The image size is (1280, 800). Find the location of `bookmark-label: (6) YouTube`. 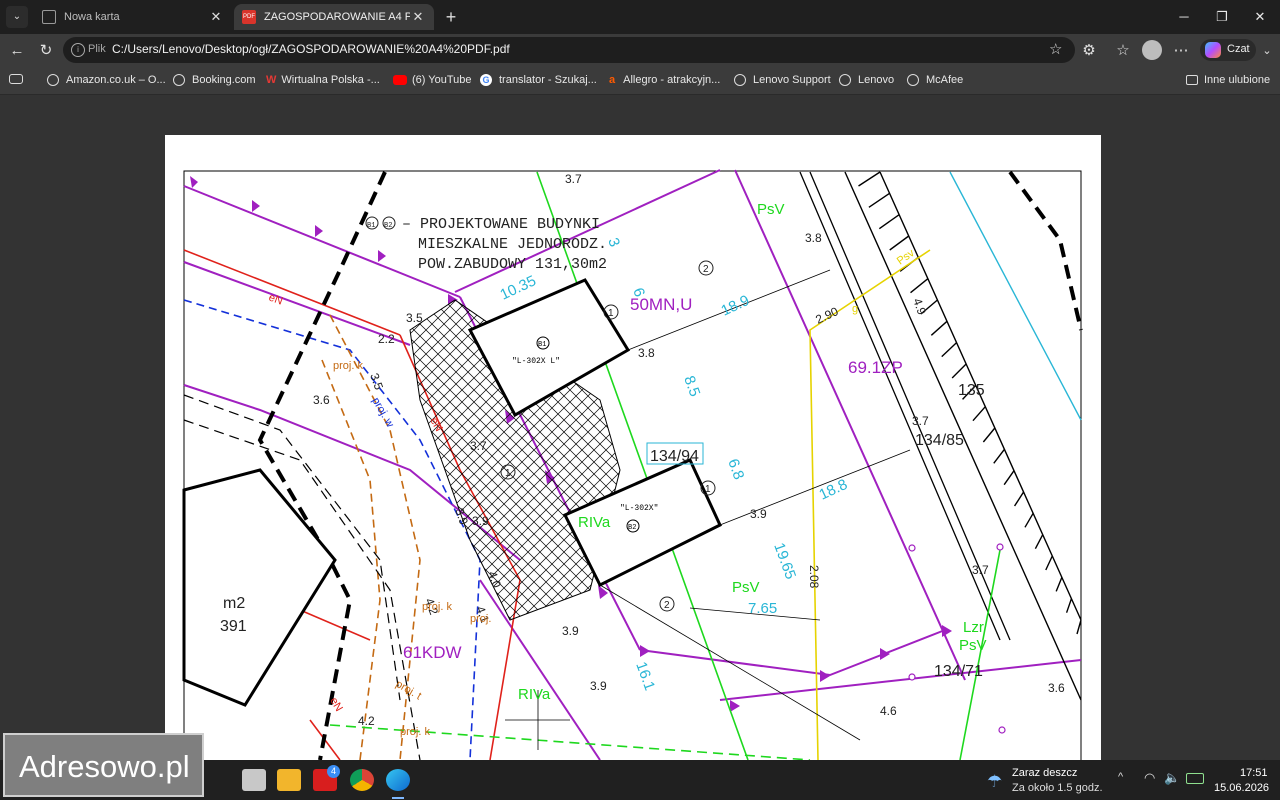

bookmark-label: (6) YouTube is located at coordinates (442, 80).